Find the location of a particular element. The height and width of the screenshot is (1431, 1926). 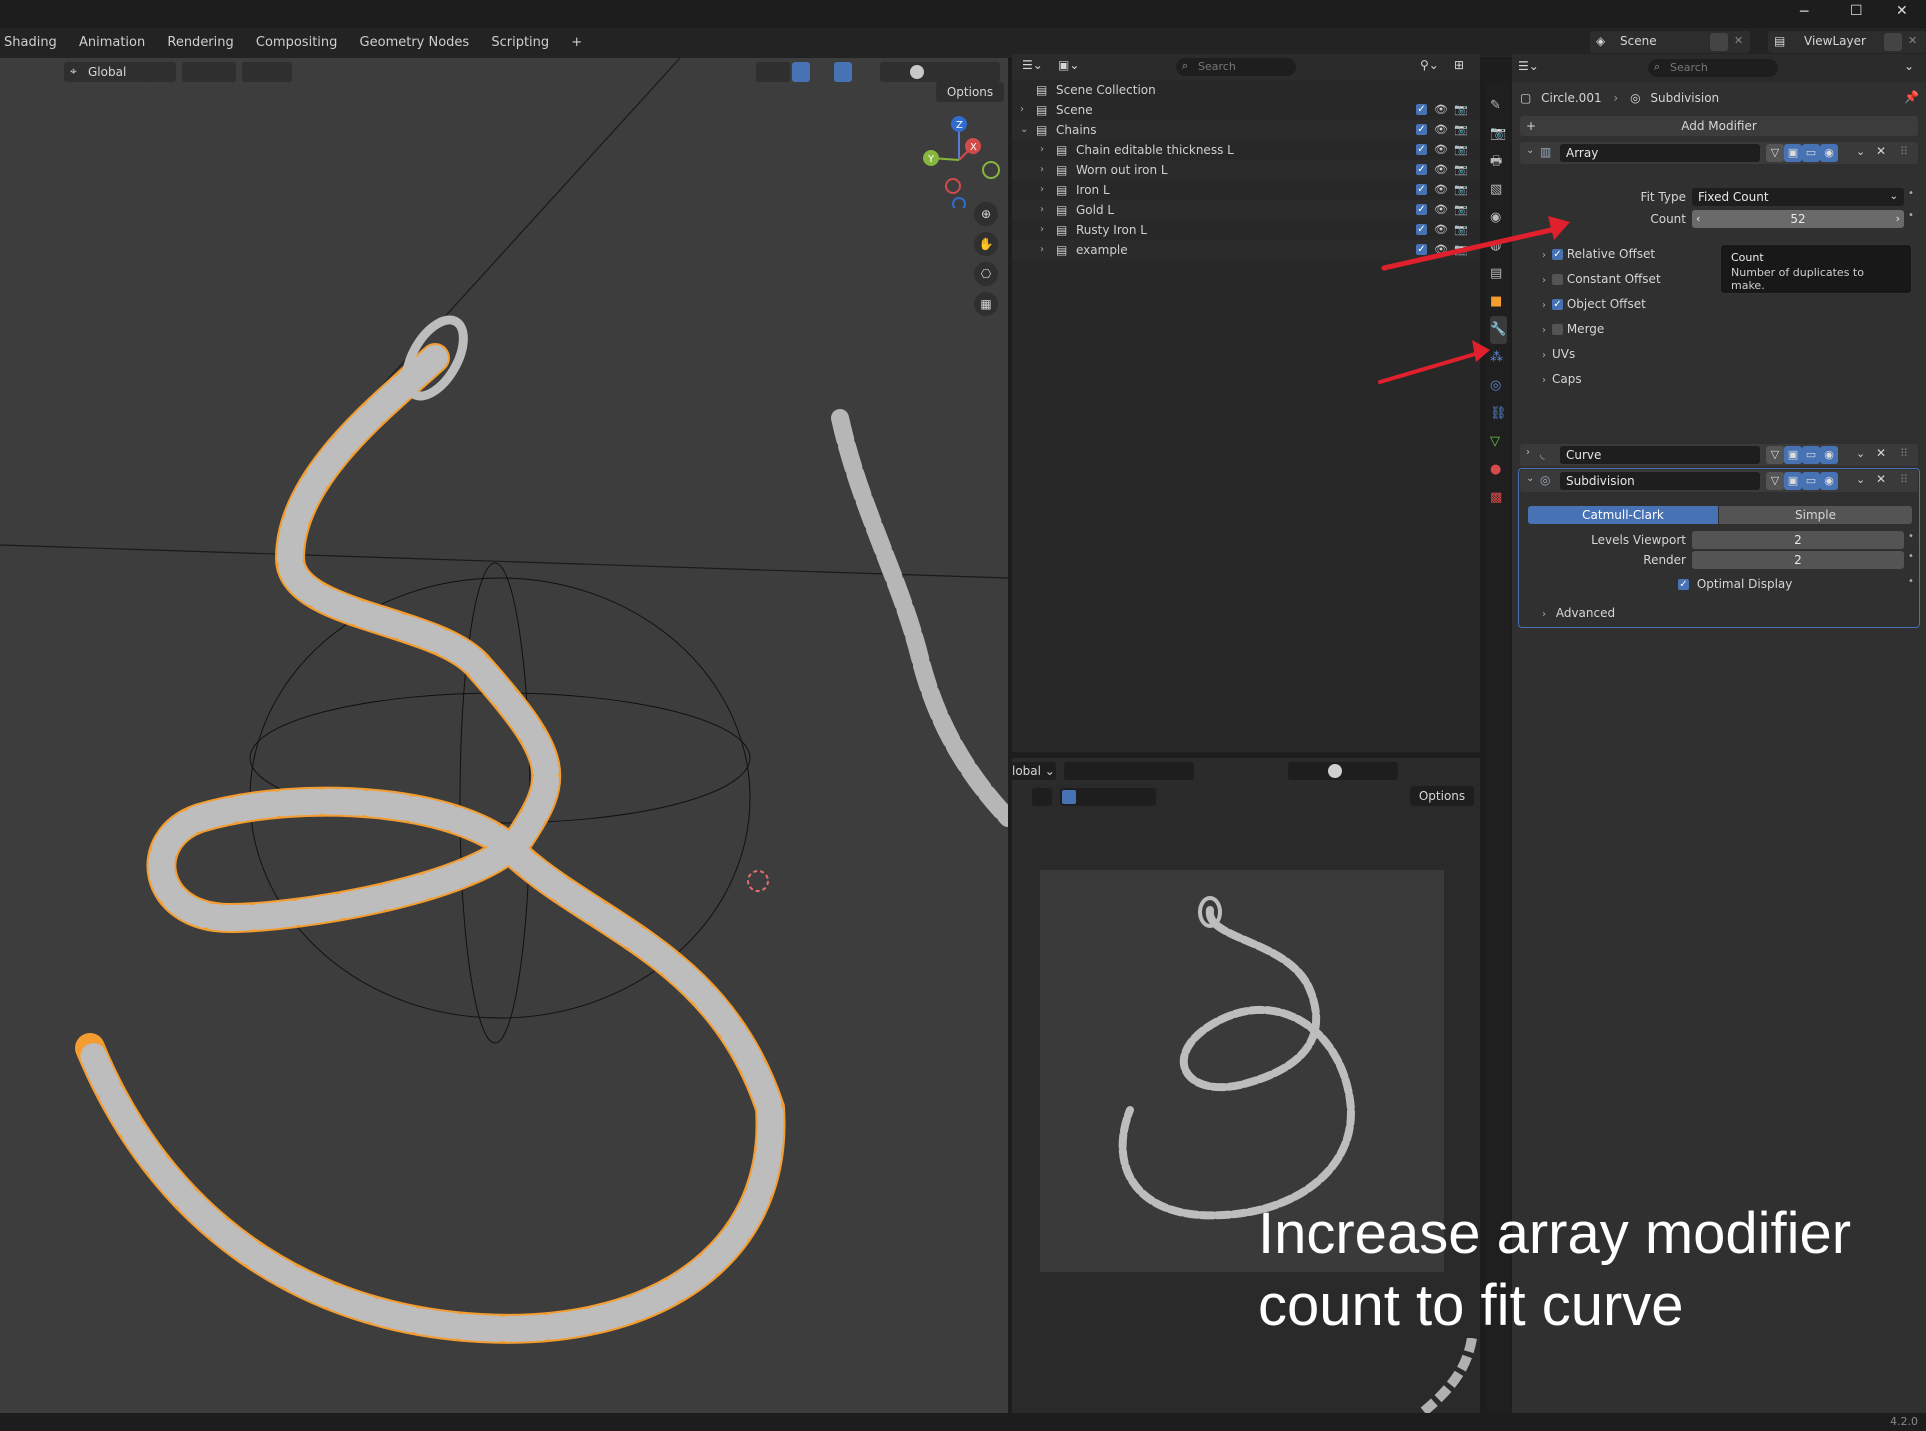

curve-viewport-icon: ▭ is located at coordinates (1811, 455).